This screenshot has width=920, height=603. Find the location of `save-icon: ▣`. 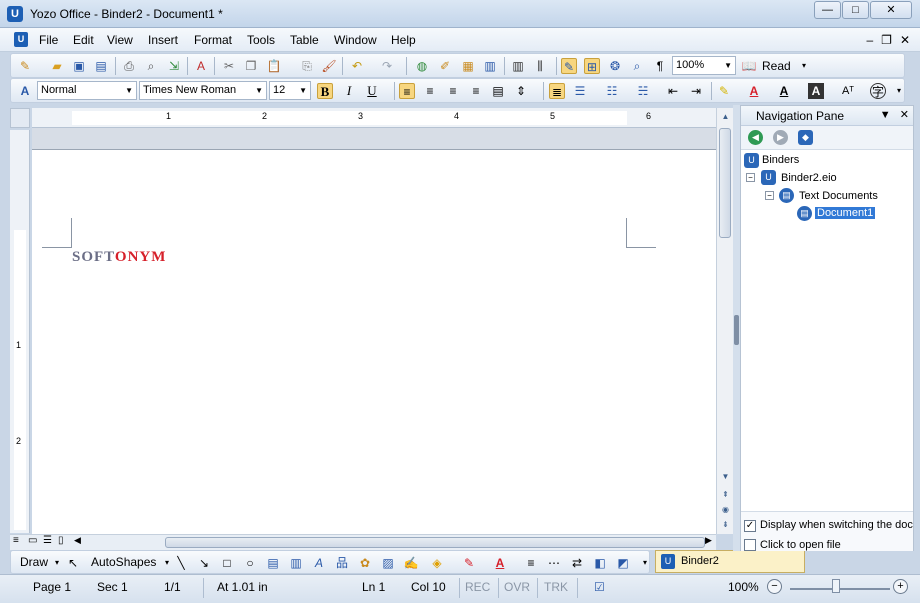

save-icon: ▣ is located at coordinates (79, 66).